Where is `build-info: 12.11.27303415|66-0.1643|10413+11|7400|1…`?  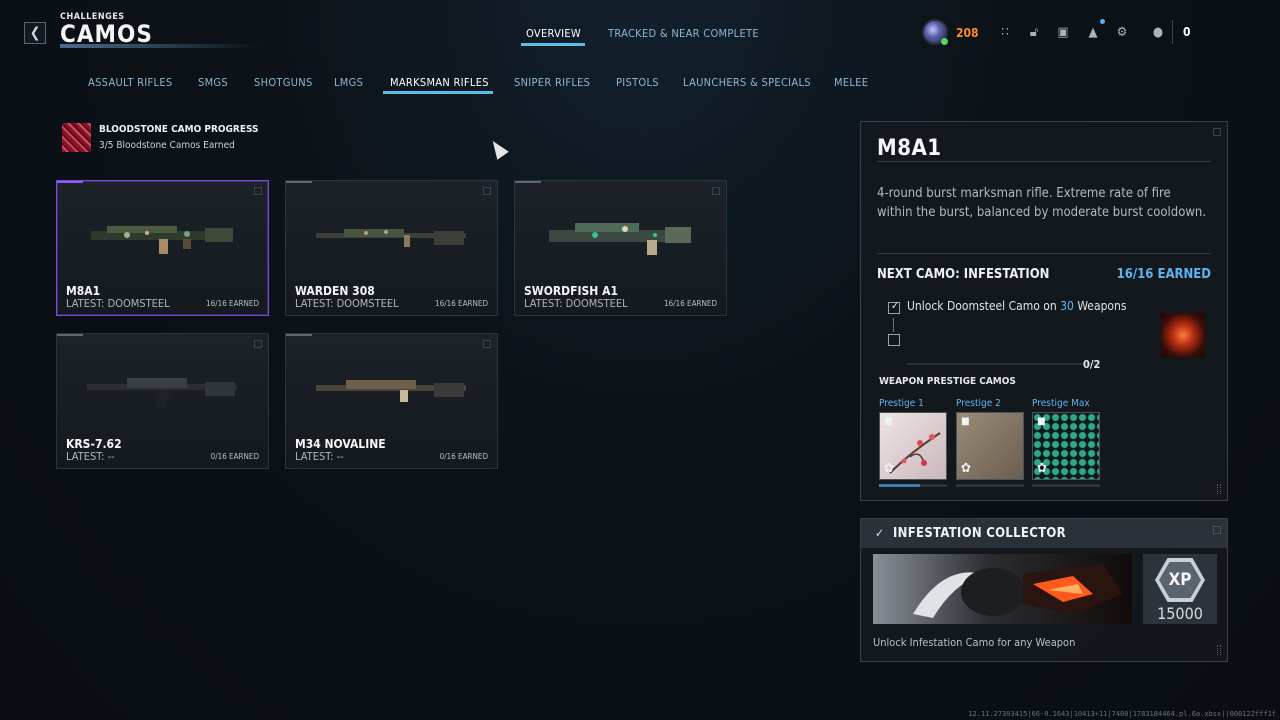 build-info: 12.11.27303415|66-0.1643|10413+11|7400|1… is located at coordinates (1122, 714).